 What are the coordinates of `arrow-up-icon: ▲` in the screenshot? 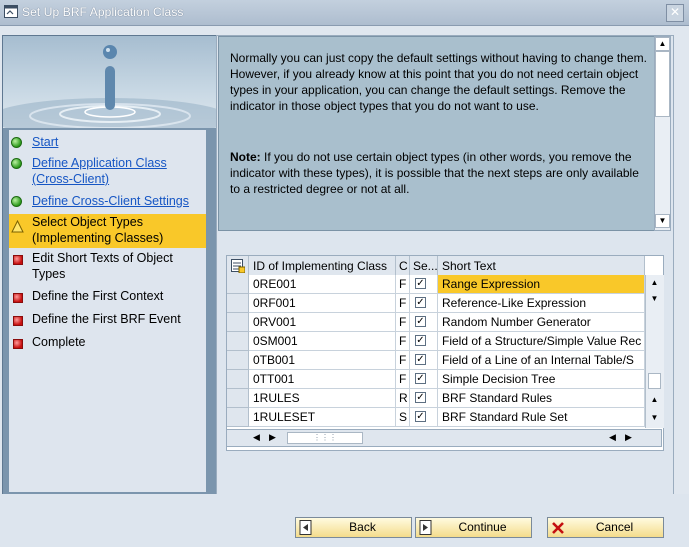 It's located at (654, 282).